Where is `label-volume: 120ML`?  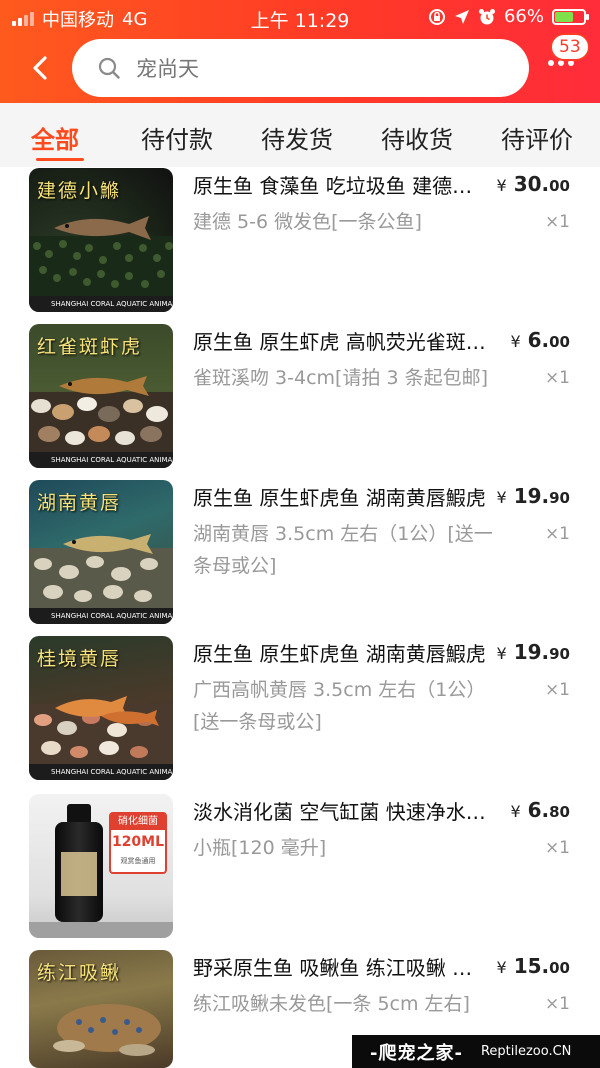
label-volume: 120ML is located at coordinates (138, 842).